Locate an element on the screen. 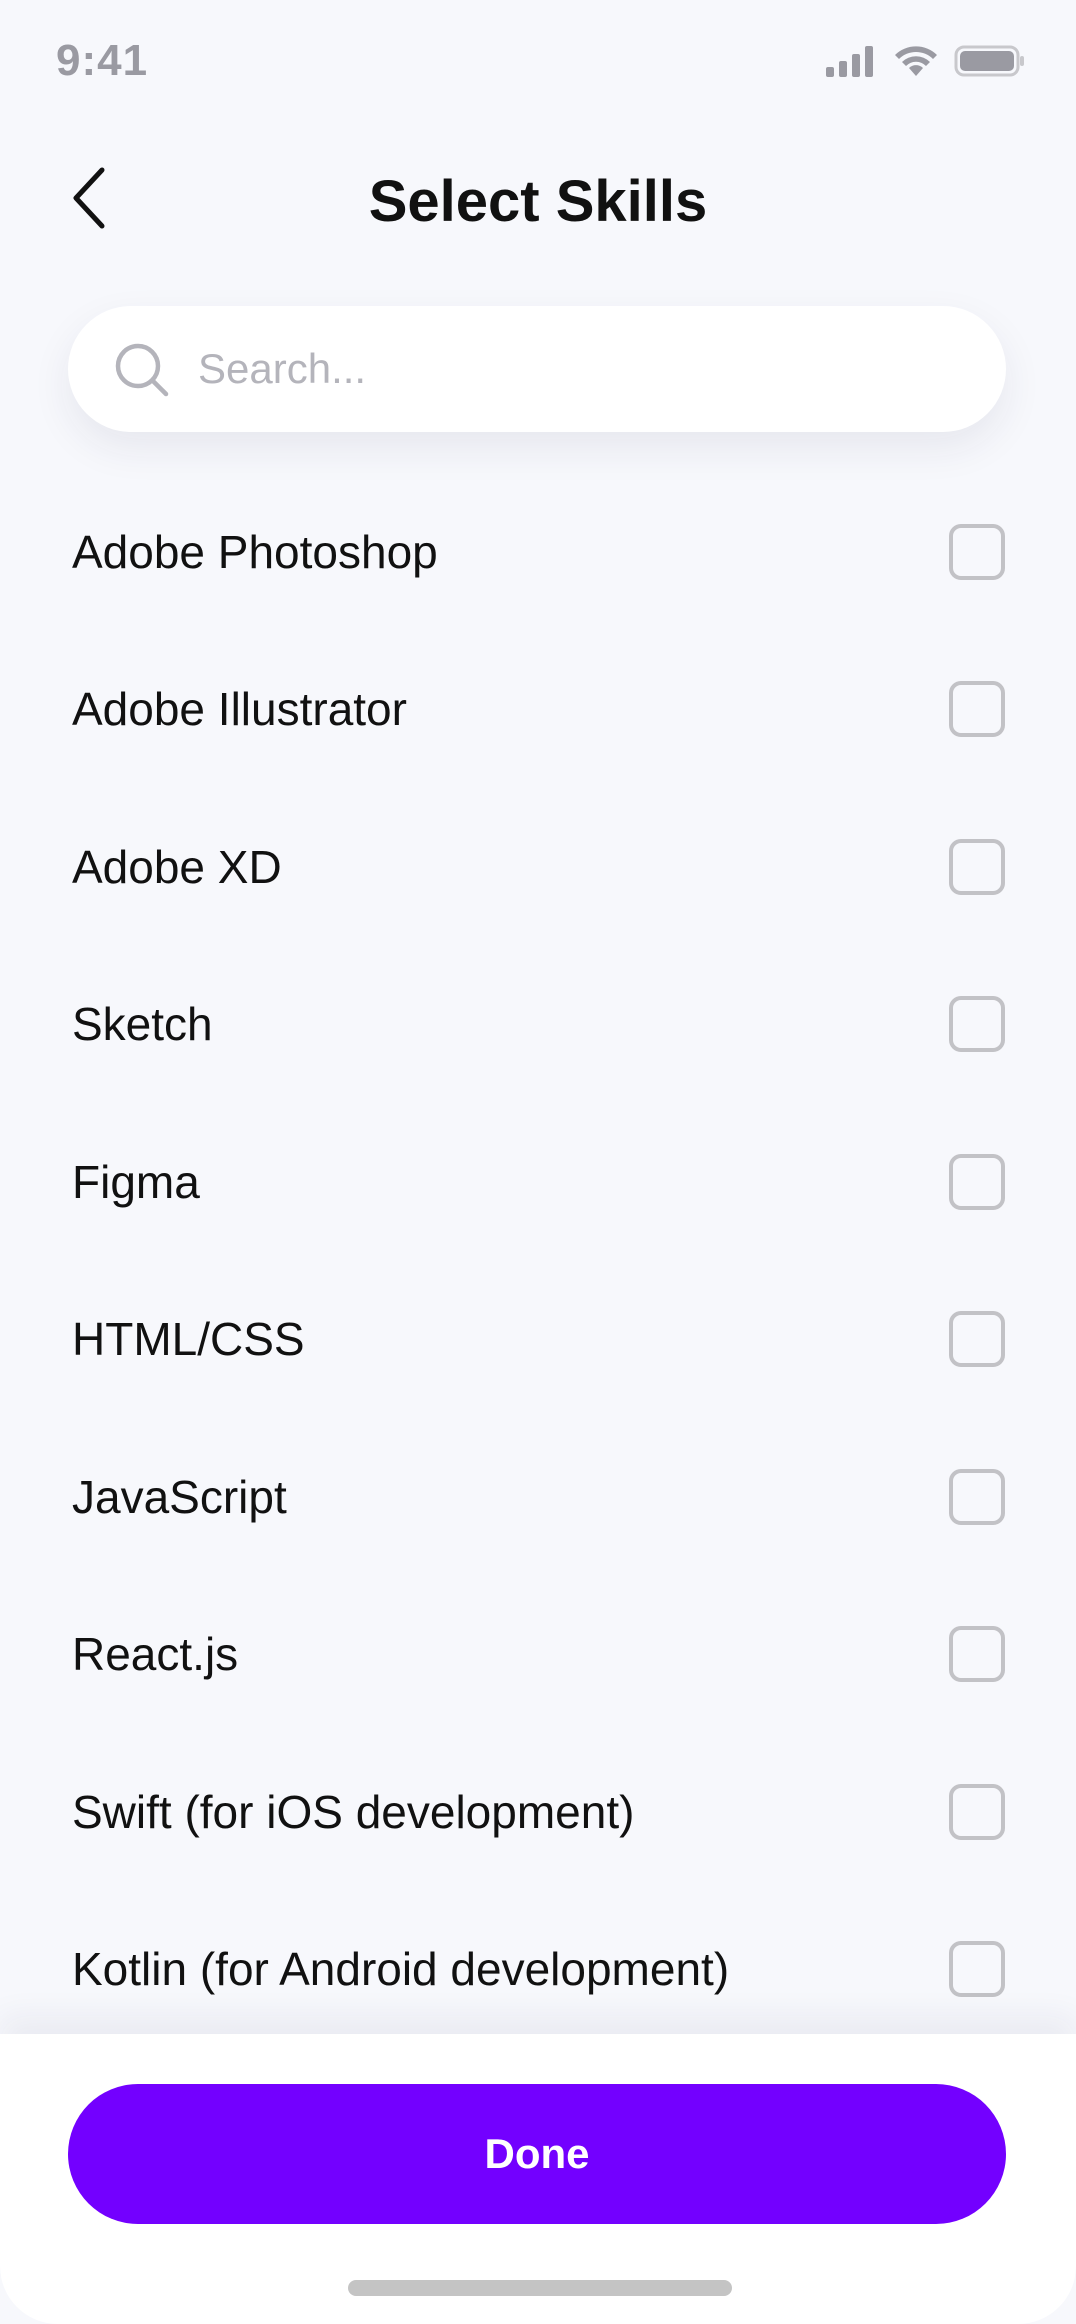 The height and width of the screenshot is (2324, 1076). skill-label: Sketch is located at coordinates (142, 1024).